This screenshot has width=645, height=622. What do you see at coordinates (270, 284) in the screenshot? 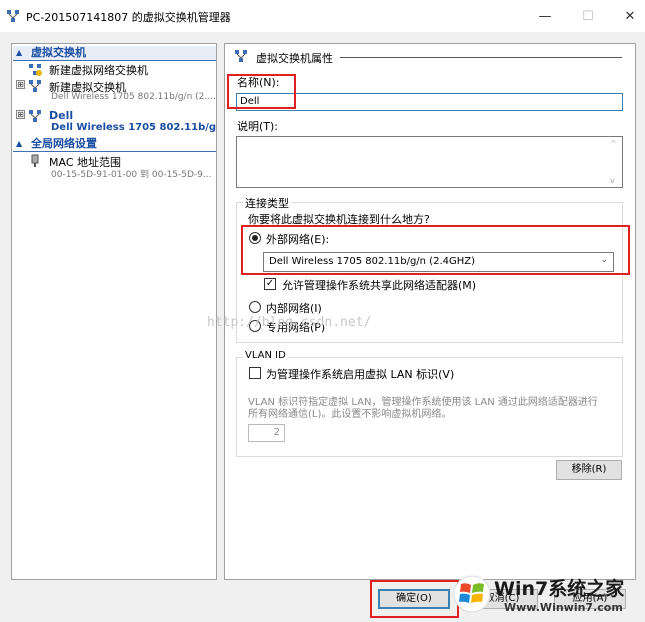
I see `allow-share-checkbox: ✓` at bounding box center [270, 284].